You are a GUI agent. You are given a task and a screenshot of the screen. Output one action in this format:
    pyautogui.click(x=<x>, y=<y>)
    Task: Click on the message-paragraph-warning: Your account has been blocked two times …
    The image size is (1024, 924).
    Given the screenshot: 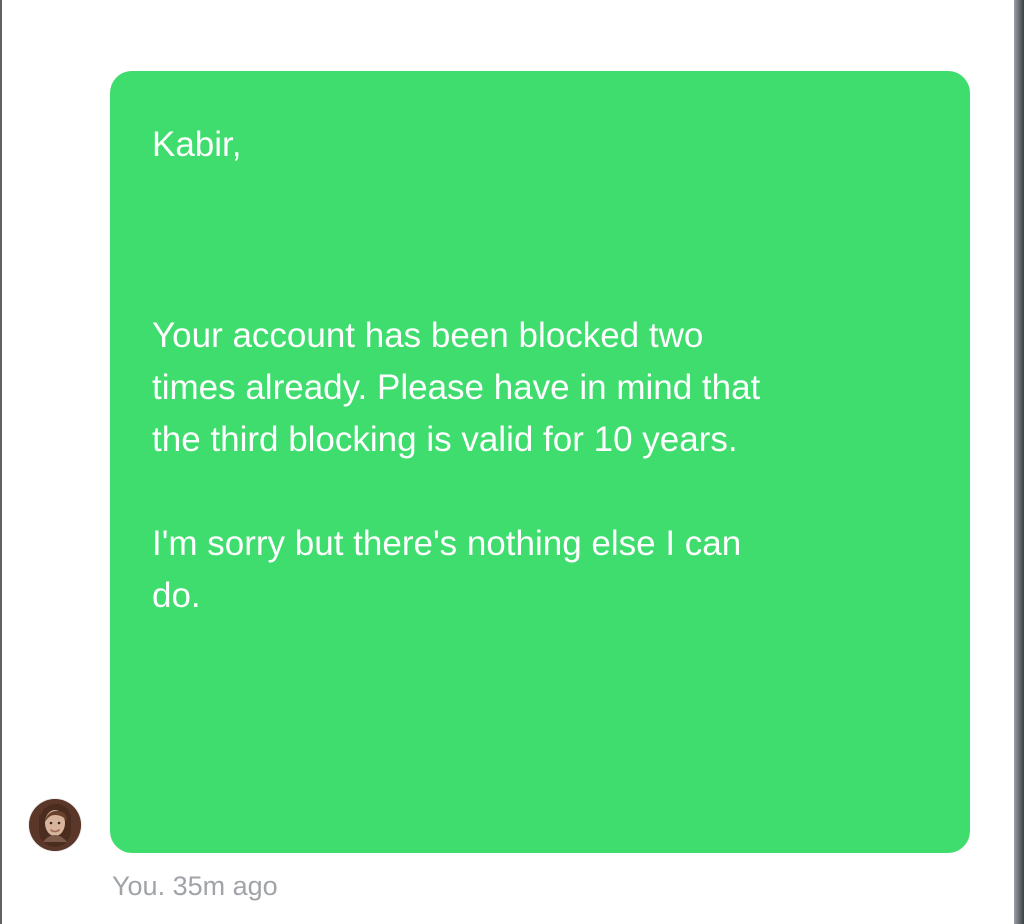 What is the action you would take?
    pyautogui.click(x=541, y=388)
    